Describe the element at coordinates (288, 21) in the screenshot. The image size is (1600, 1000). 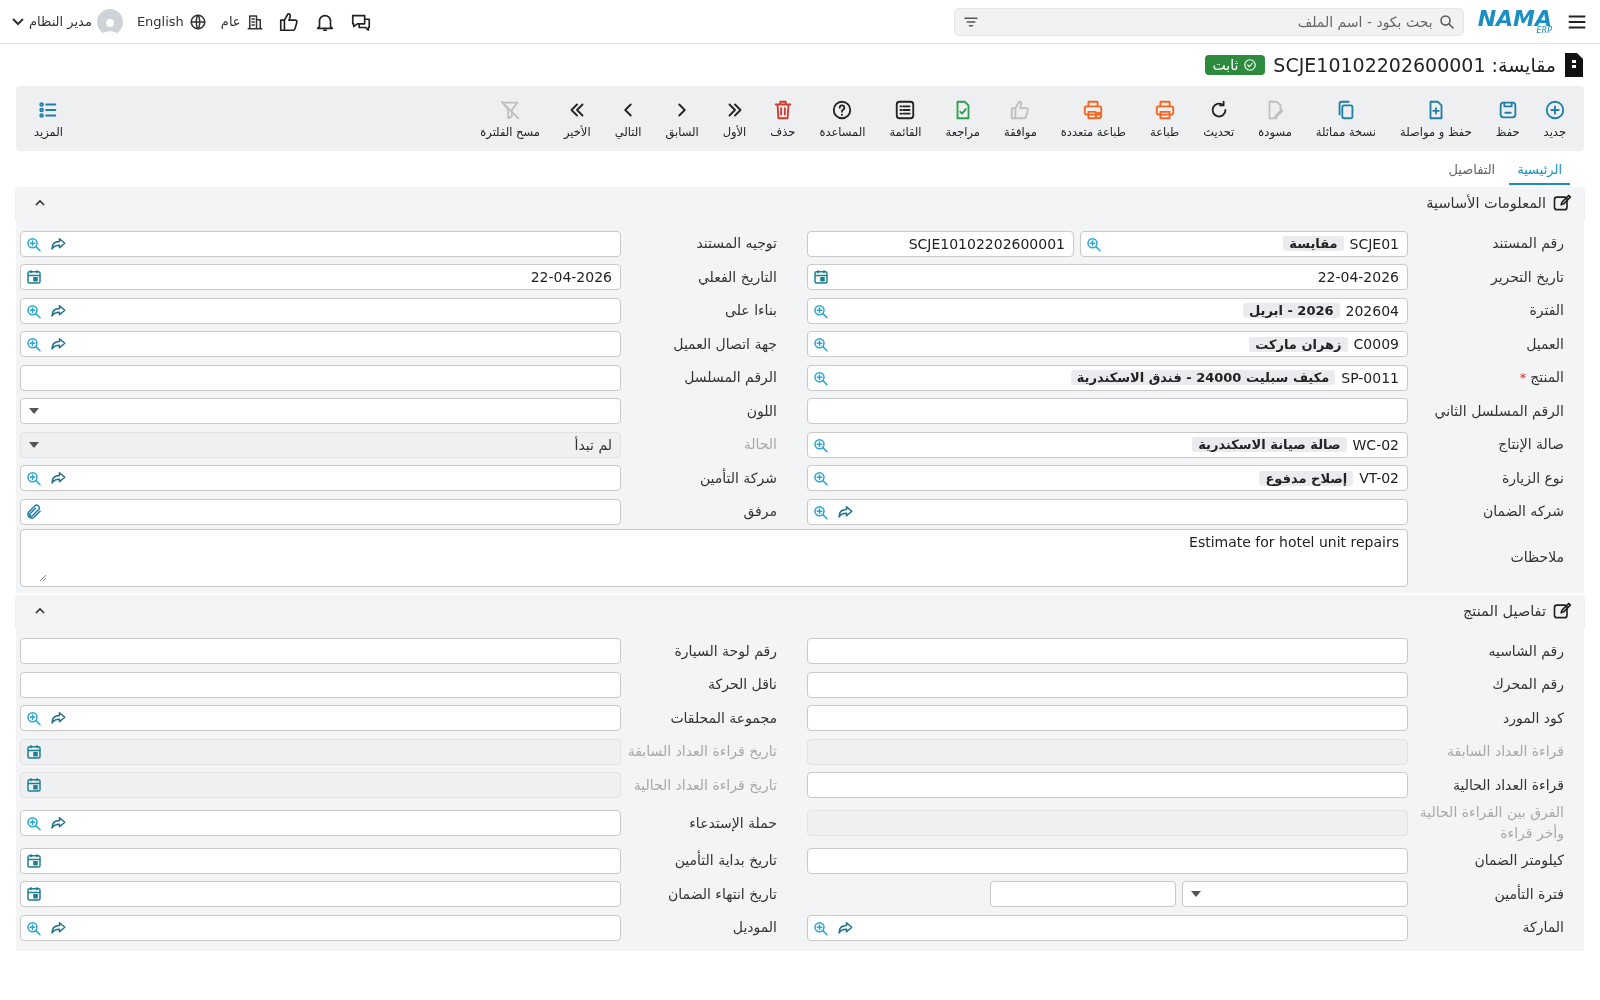
I see `thumbs-up-icon` at that location.